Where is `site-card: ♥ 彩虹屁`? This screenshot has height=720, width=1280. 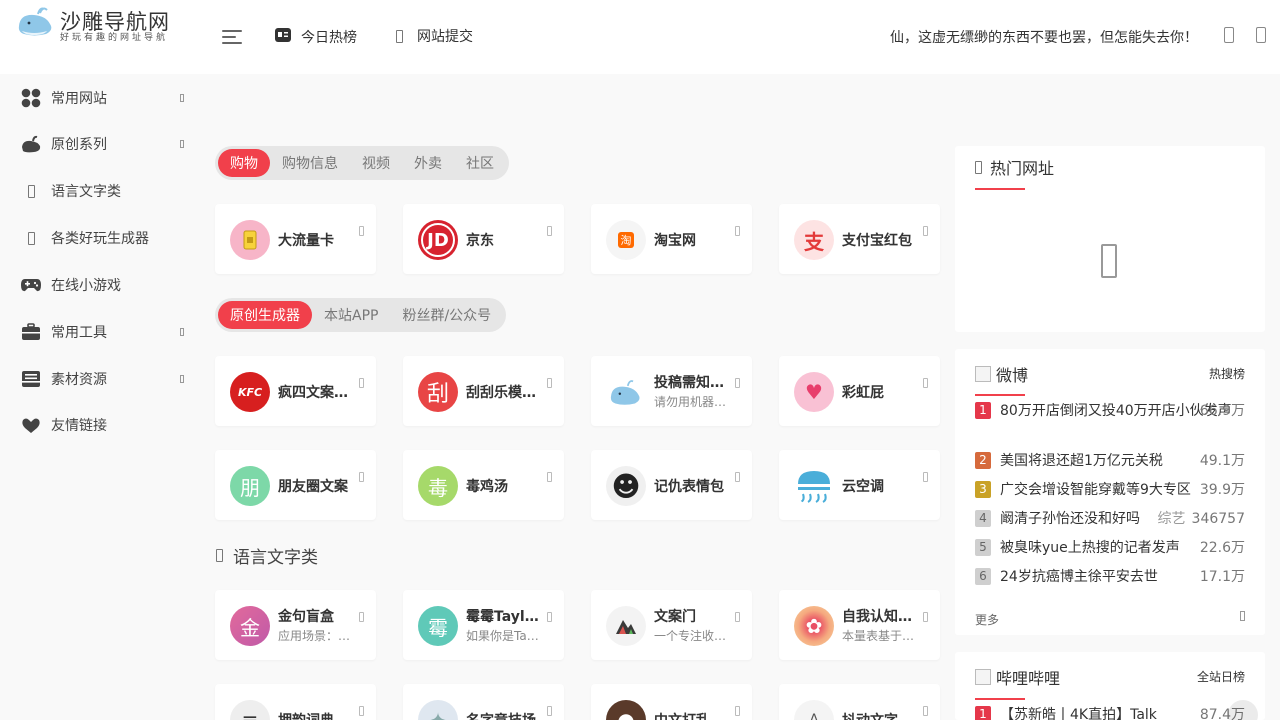 site-card: ♥ 彩虹屁 is located at coordinates (859, 391).